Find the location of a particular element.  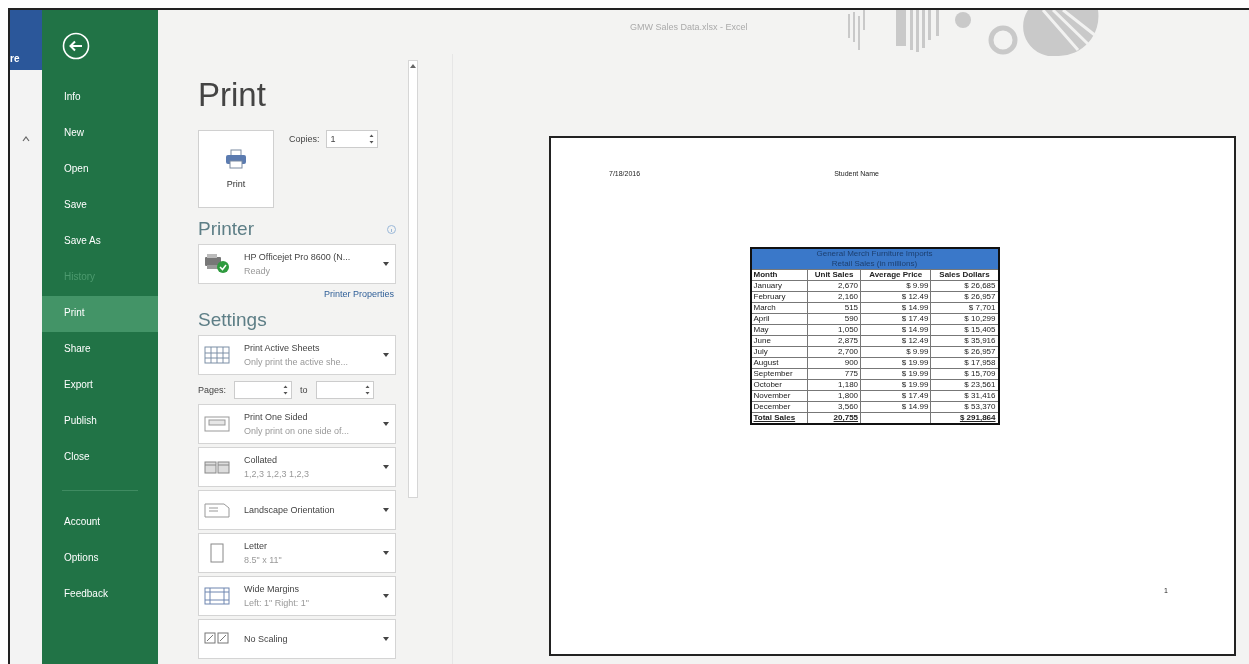

setting-title: Print One Sided is located at coordinates (276, 417).